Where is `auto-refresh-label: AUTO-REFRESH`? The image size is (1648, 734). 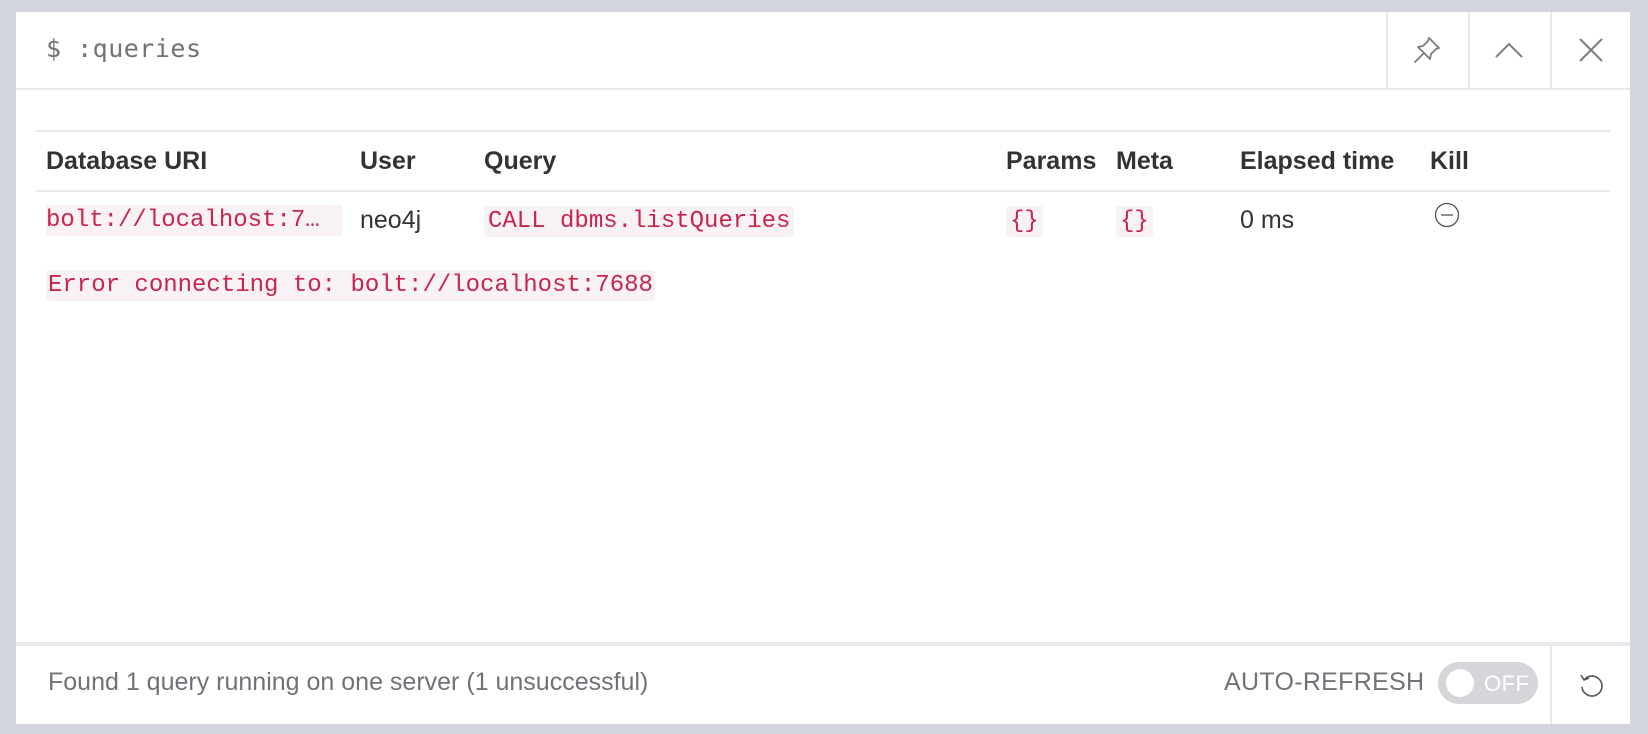 auto-refresh-label: AUTO-REFRESH is located at coordinates (1324, 682).